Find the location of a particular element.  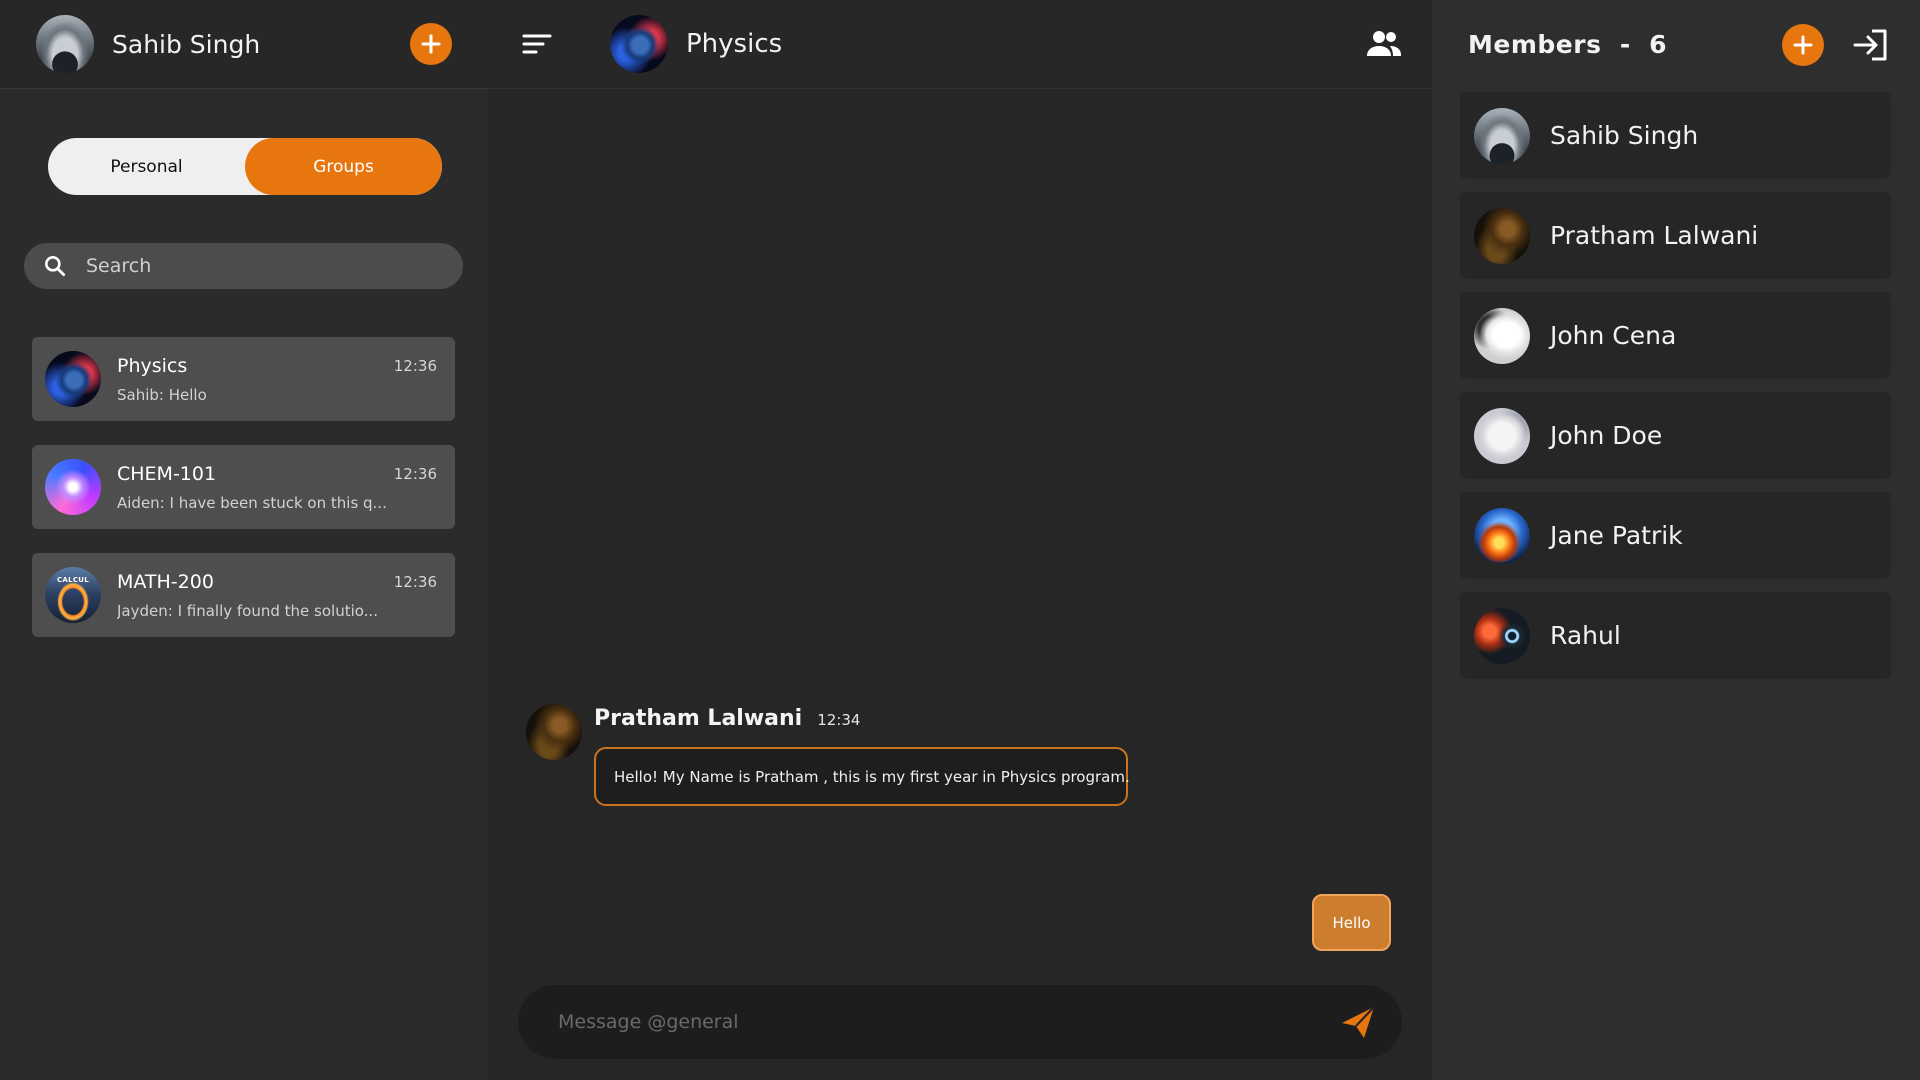

member-item: Jane Patrik is located at coordinates (1675, 535).